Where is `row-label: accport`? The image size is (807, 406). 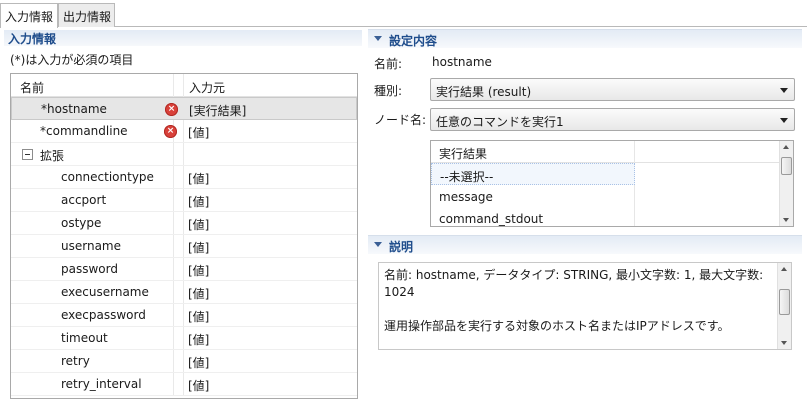 row-label: accport is located at coordinates (84, 200).